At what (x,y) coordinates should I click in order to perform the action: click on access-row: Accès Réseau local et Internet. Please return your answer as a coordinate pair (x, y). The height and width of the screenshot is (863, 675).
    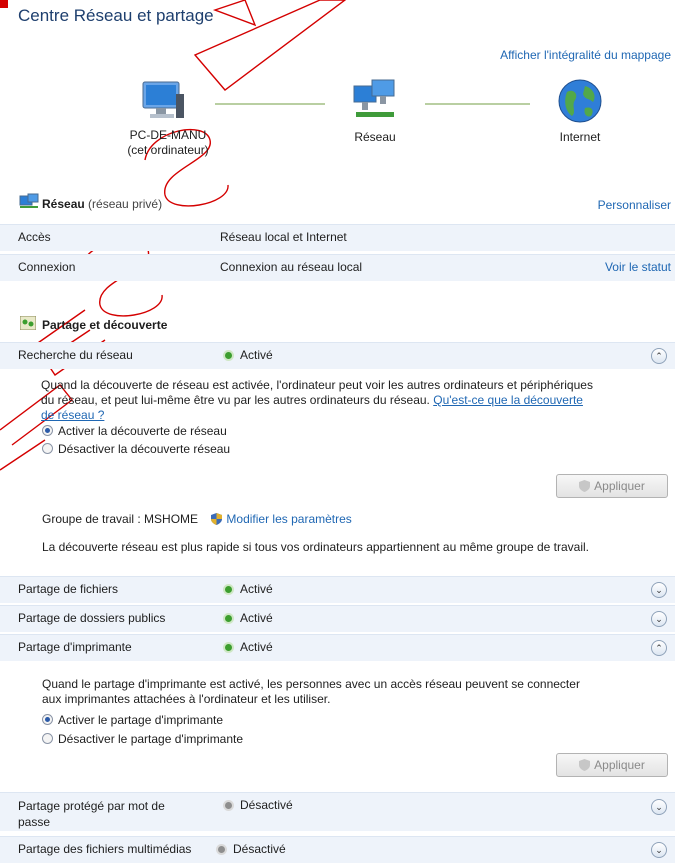
    Looking at the image, I should click on (337, 237).